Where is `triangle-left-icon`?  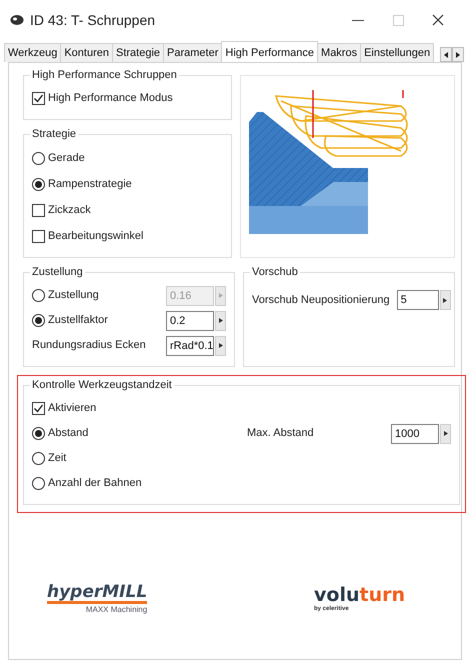
triangle-left-icon is located at coordinates (446, 55).